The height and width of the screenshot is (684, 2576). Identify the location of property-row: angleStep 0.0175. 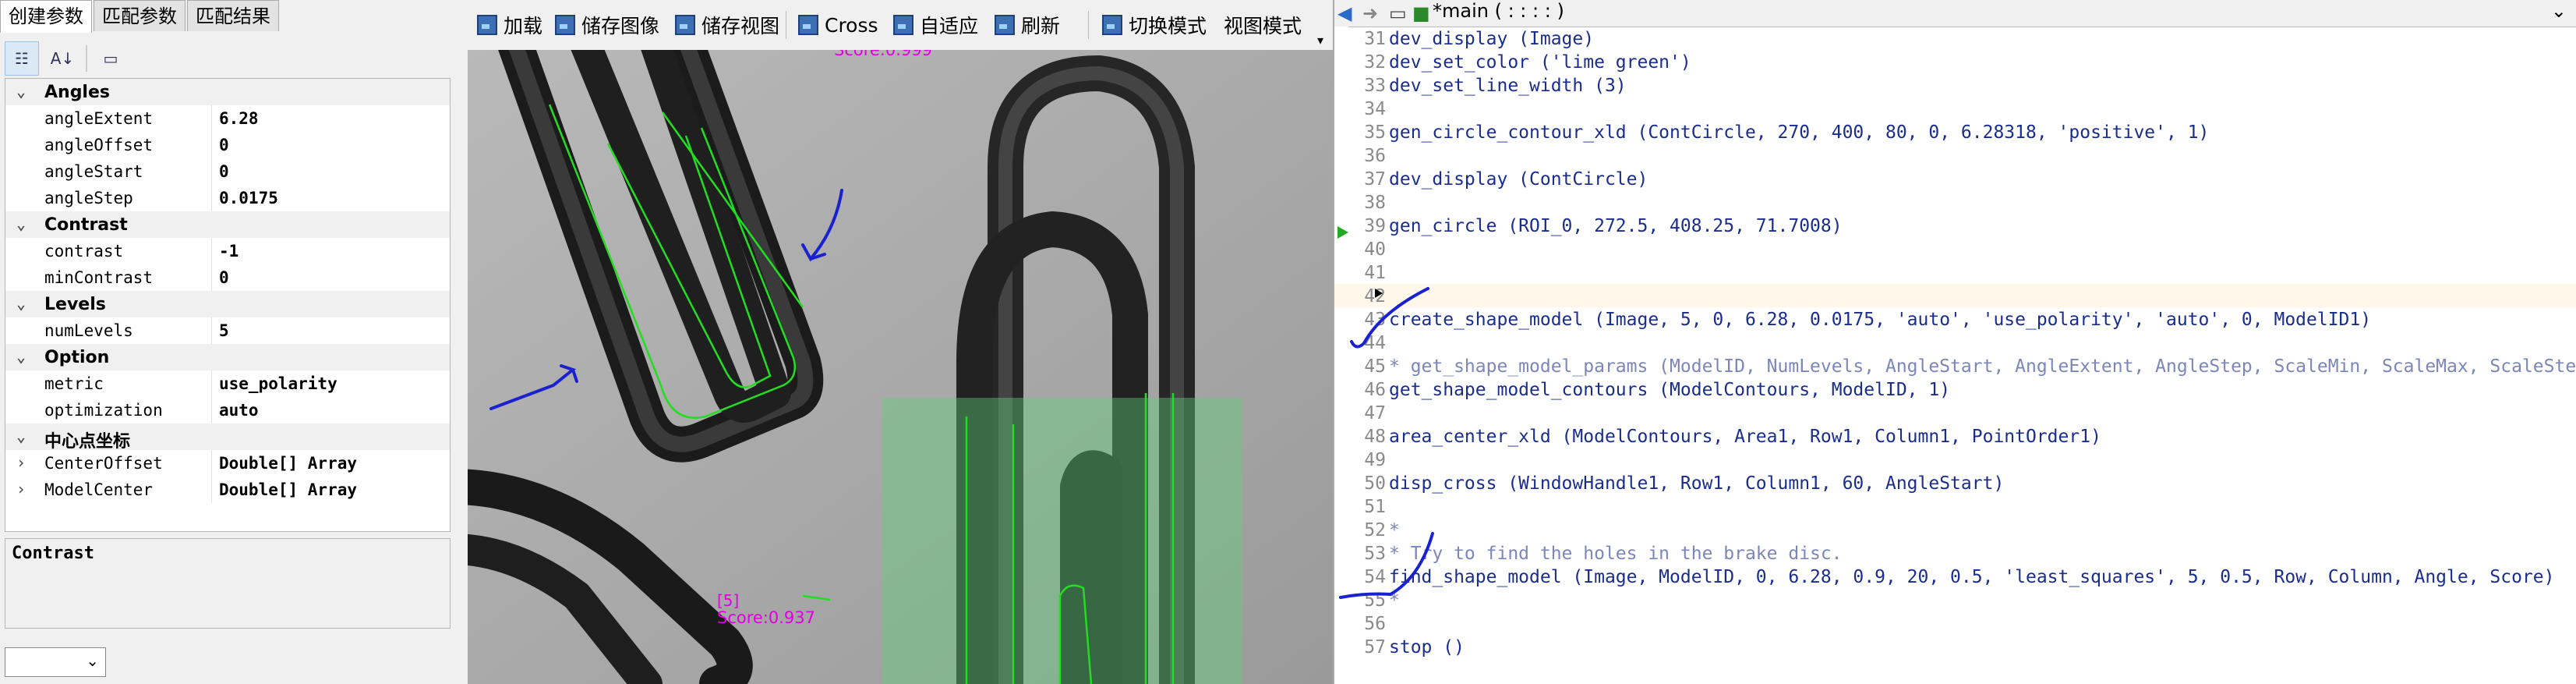
(227, 198).